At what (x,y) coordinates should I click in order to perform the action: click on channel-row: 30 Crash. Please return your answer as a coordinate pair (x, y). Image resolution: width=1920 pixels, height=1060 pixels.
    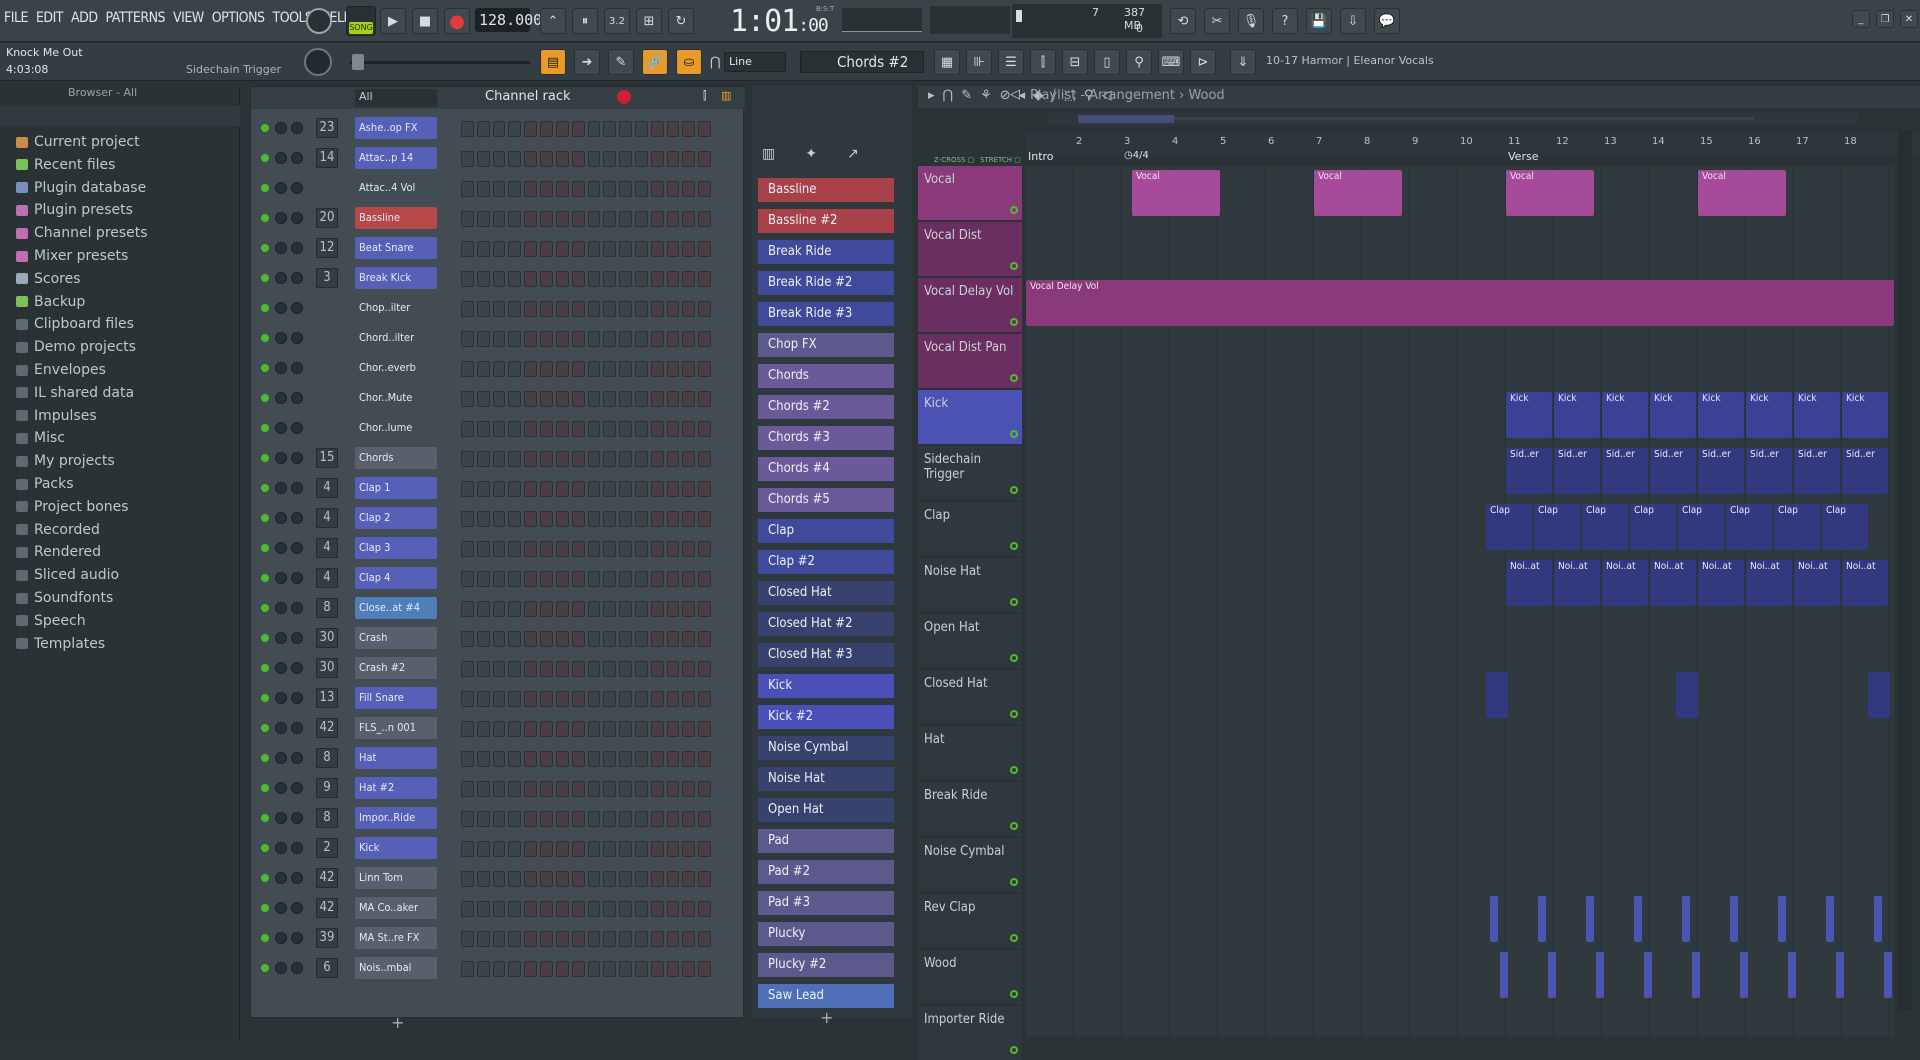
    Looking at the image, I should click on (498, 638).